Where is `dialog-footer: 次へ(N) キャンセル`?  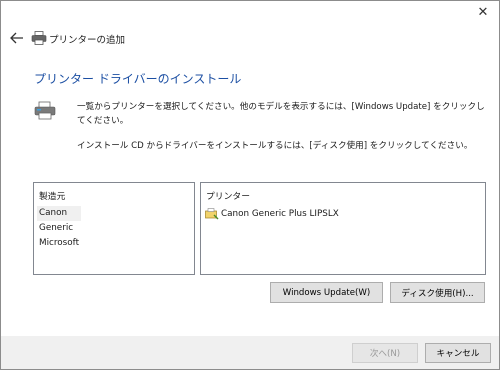
dialog-footer: 次へ(N) キャンセル is located at coordinates (250, 352).